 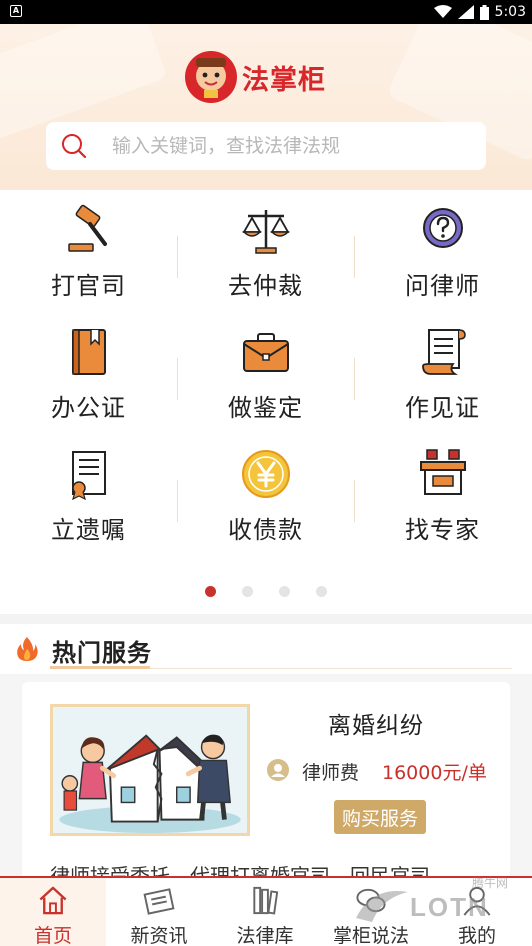 What do you see at coordinates (102, 653) in the screenshot?
I see `section-title: 热门服务` at bounding box center [102, 653].